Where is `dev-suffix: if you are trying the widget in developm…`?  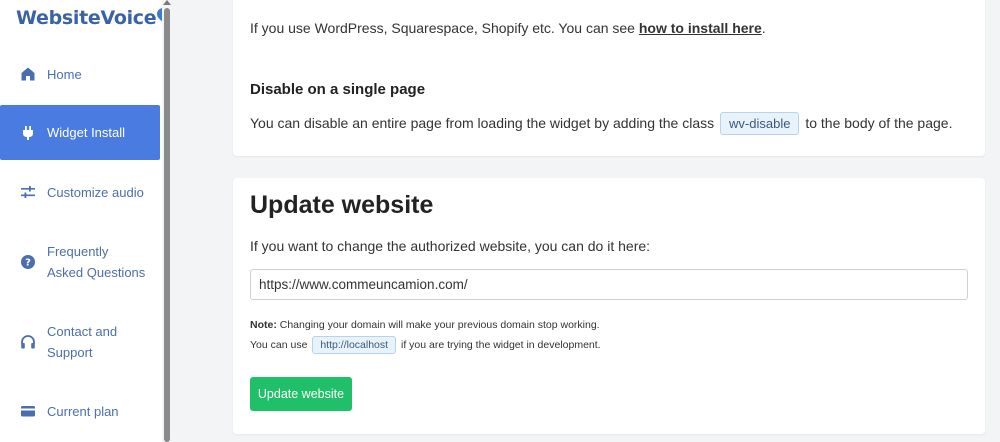 dev-suffix: if you are trying the widget in developm… is located at coordinates (500, 345).